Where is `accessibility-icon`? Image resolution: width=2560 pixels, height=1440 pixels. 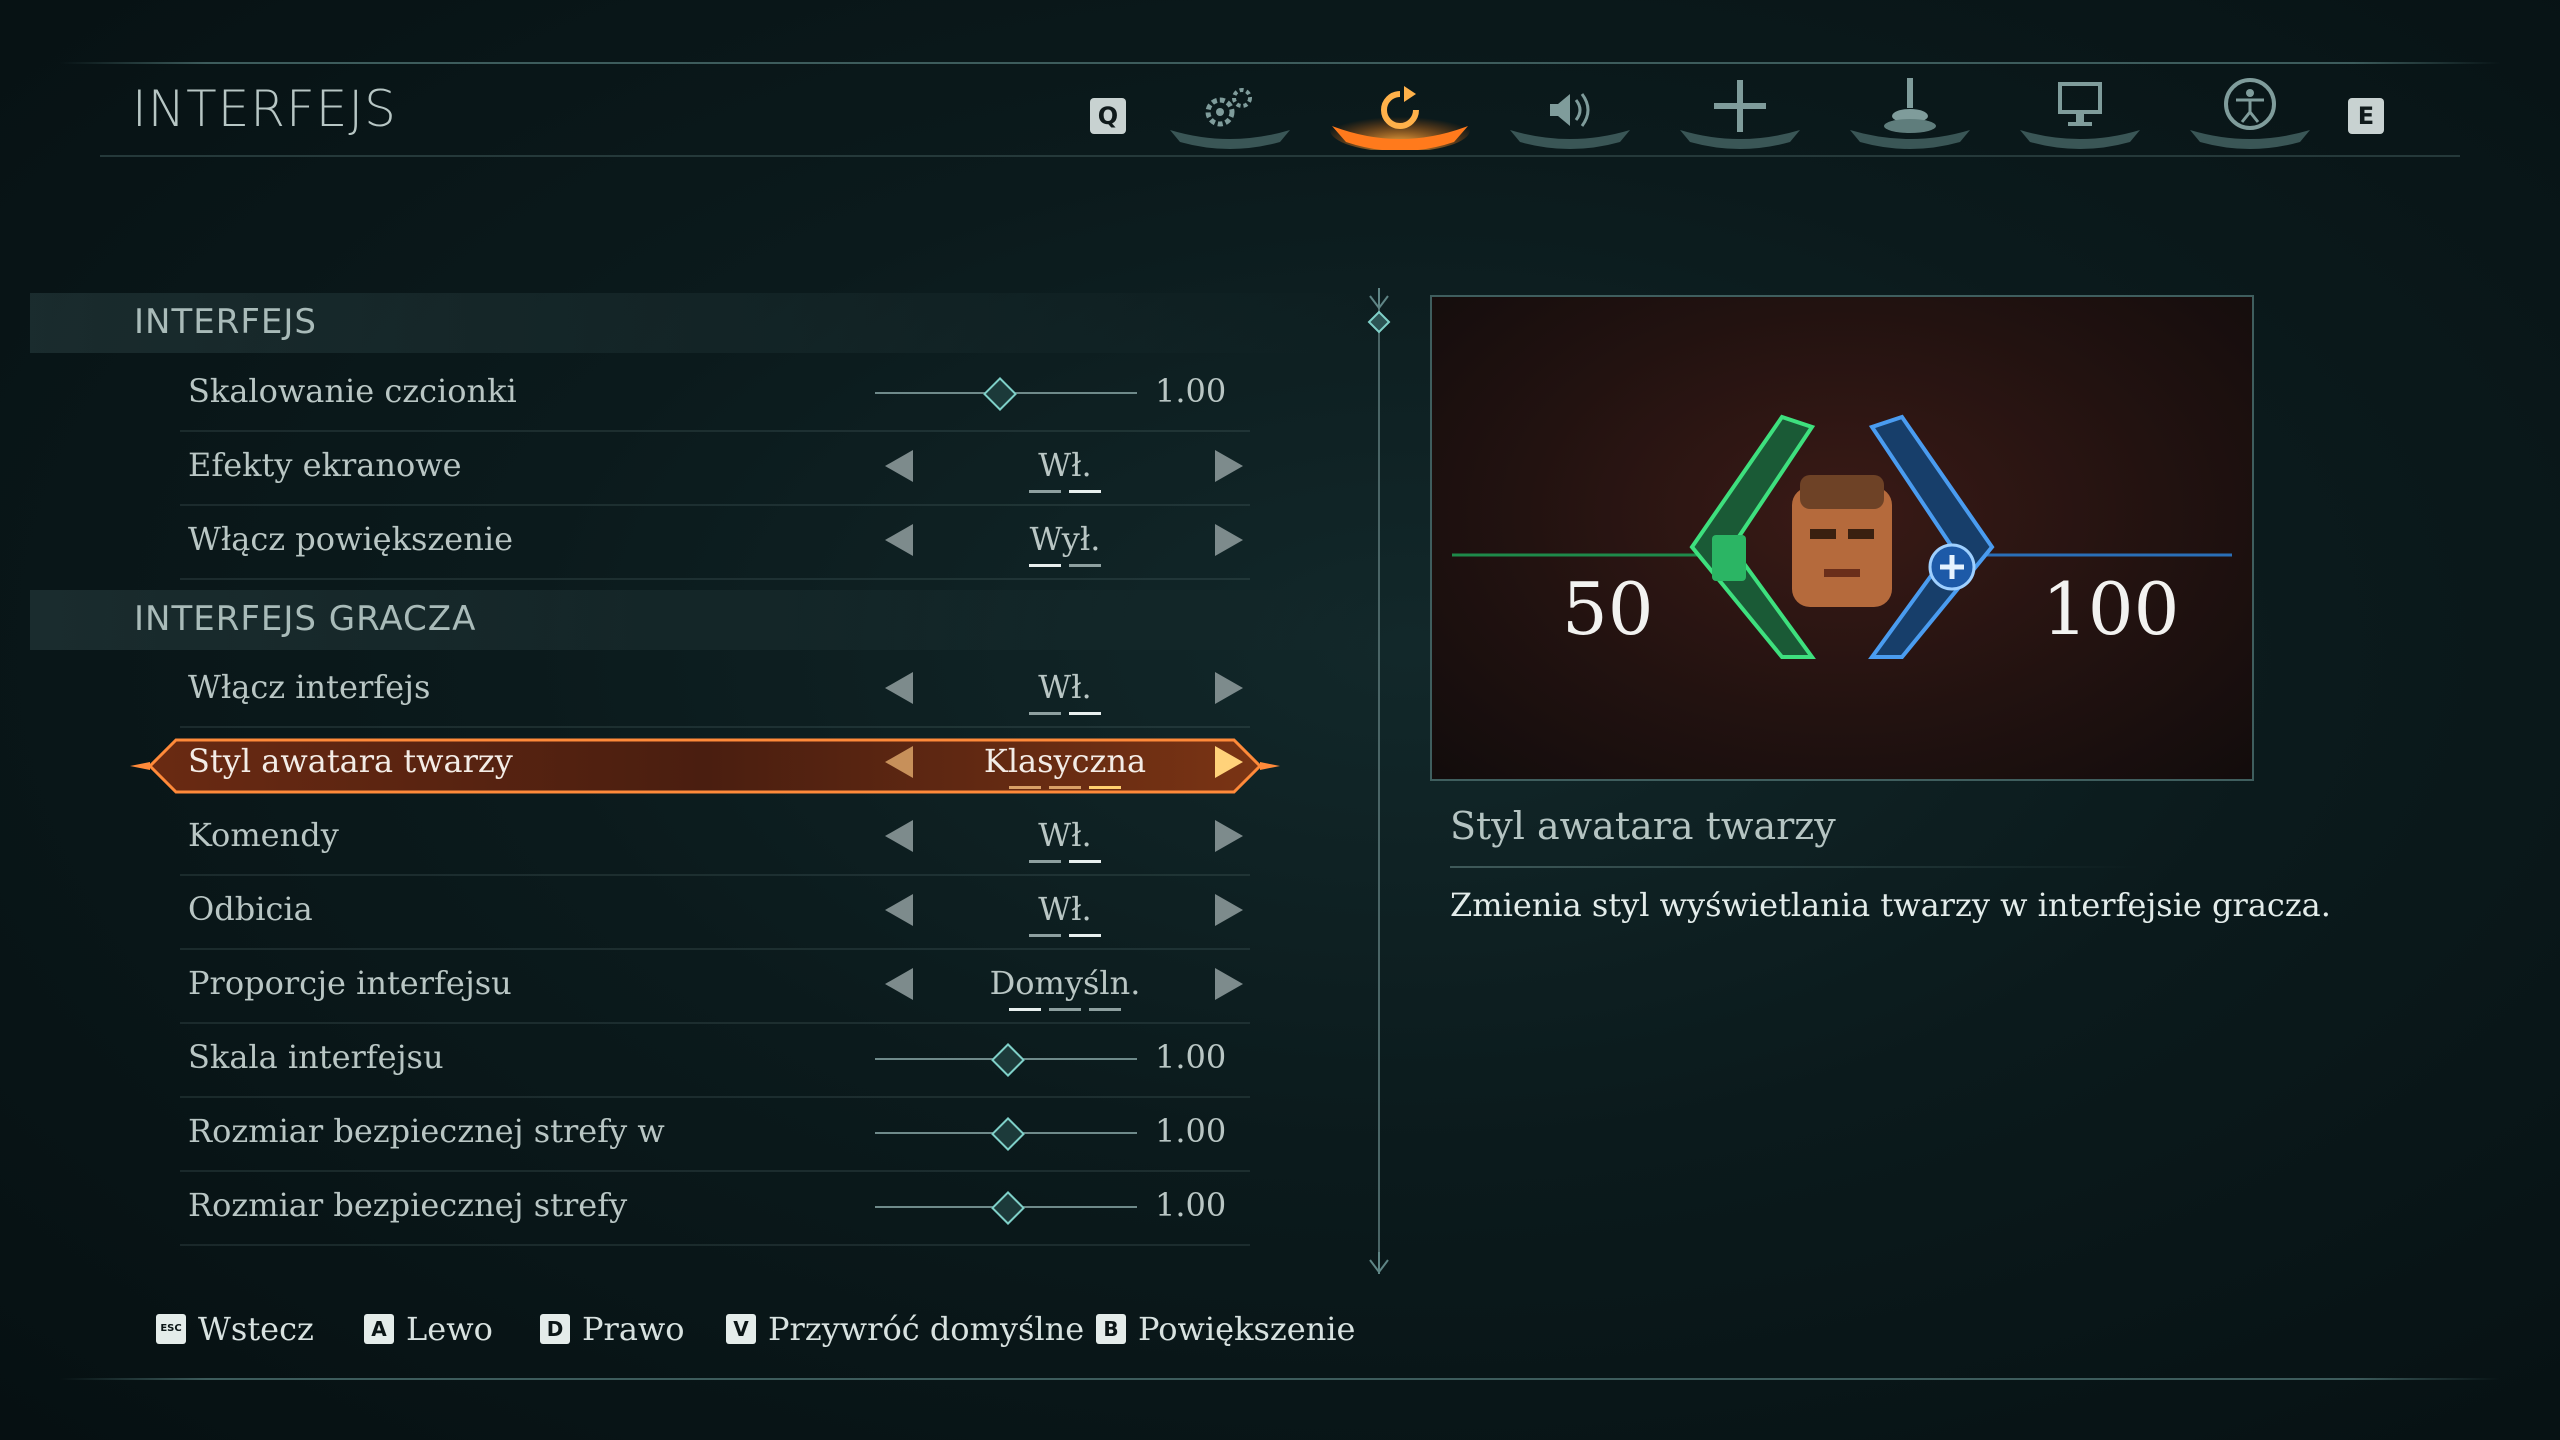
accessibility-icon is located at coordinates (2250, 113).